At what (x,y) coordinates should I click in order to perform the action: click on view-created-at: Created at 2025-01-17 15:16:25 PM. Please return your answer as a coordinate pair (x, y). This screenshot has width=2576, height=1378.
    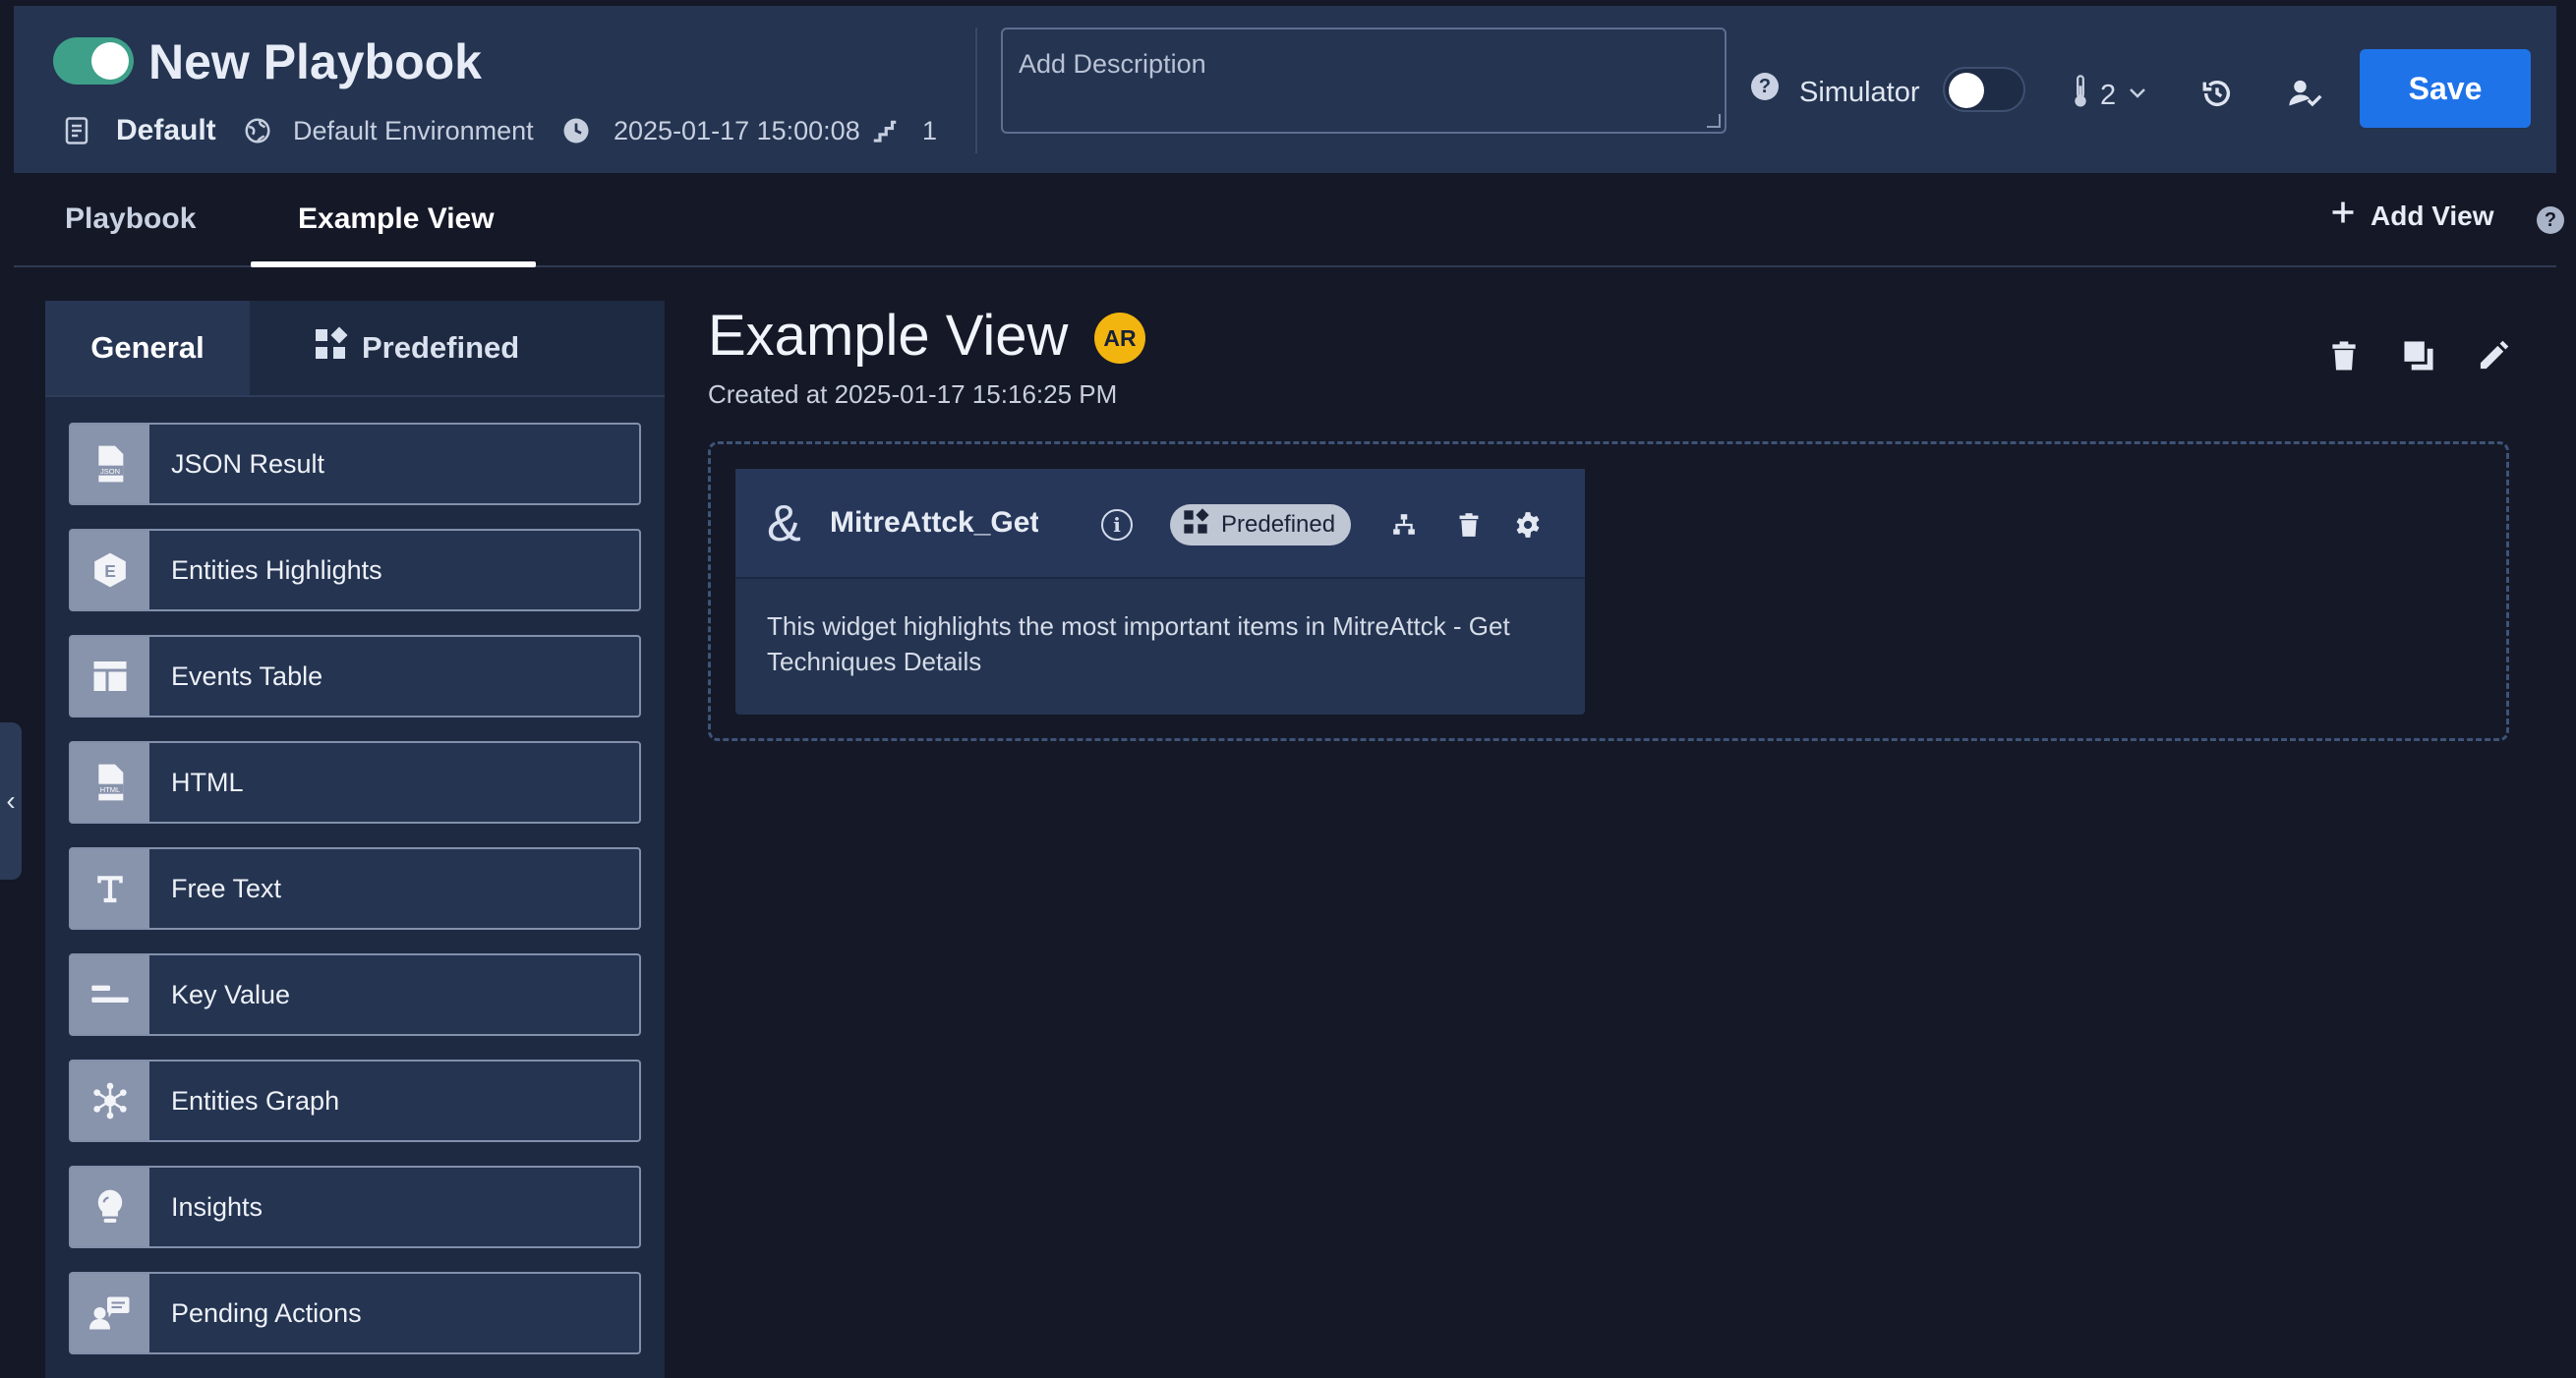
    Looking at the image, I should click on (913, 394).